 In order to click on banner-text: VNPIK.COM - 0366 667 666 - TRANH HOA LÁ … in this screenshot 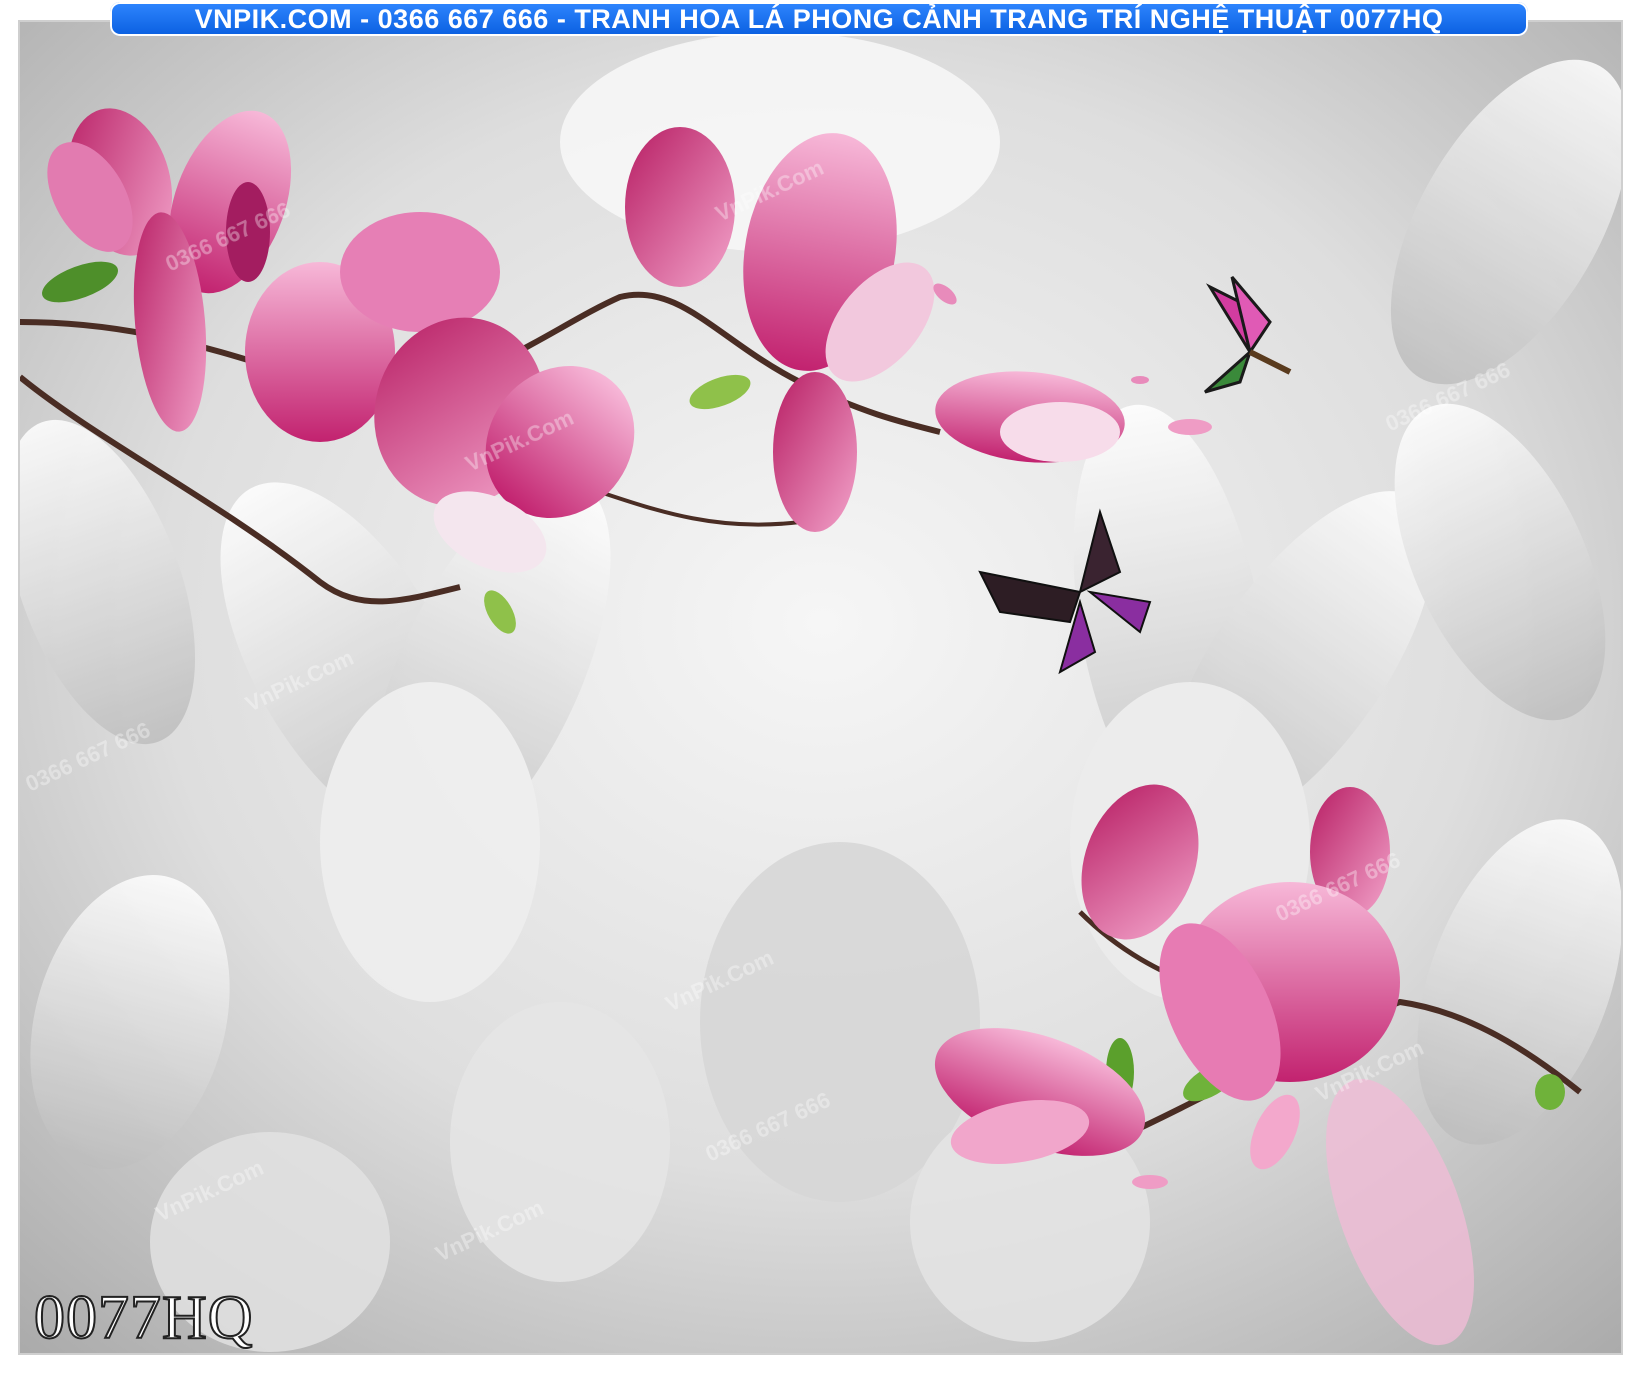, I will do `click(819, 18)`.